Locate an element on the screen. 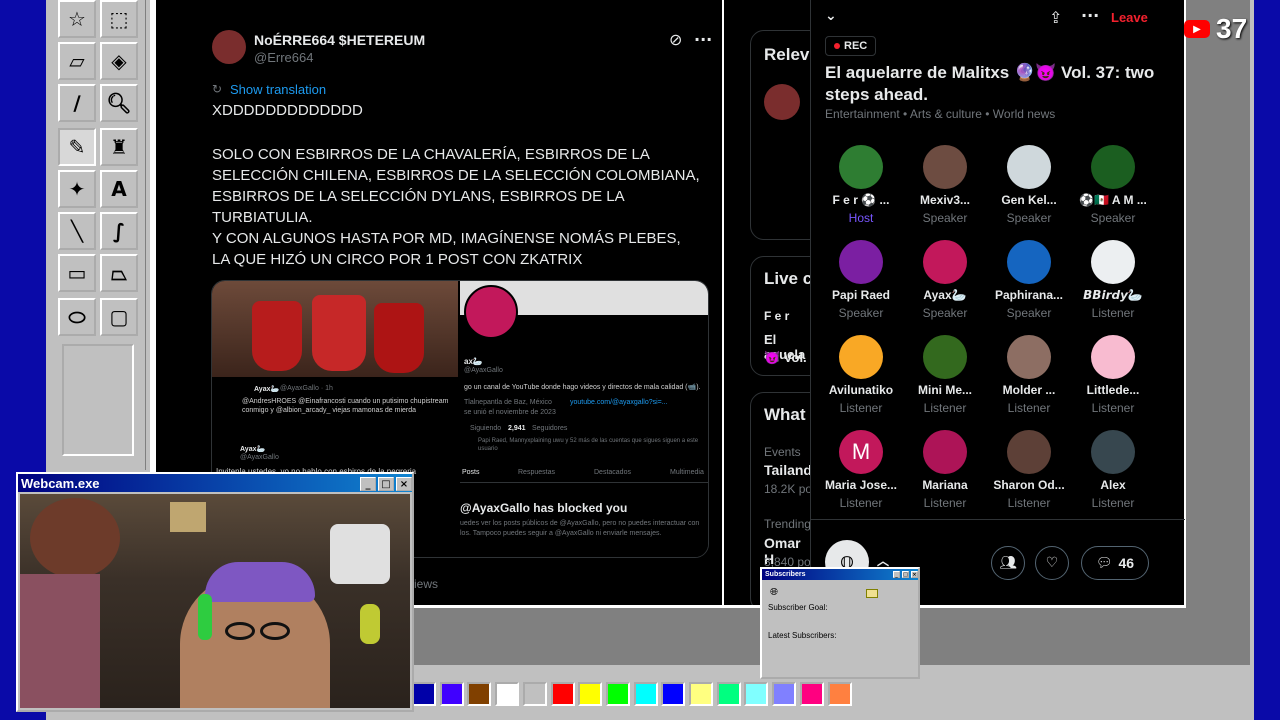 Image resolution: width=1280 pixels, height=720 pixels. profile-tab-posts: Posts is located at coordinates (471, 472).